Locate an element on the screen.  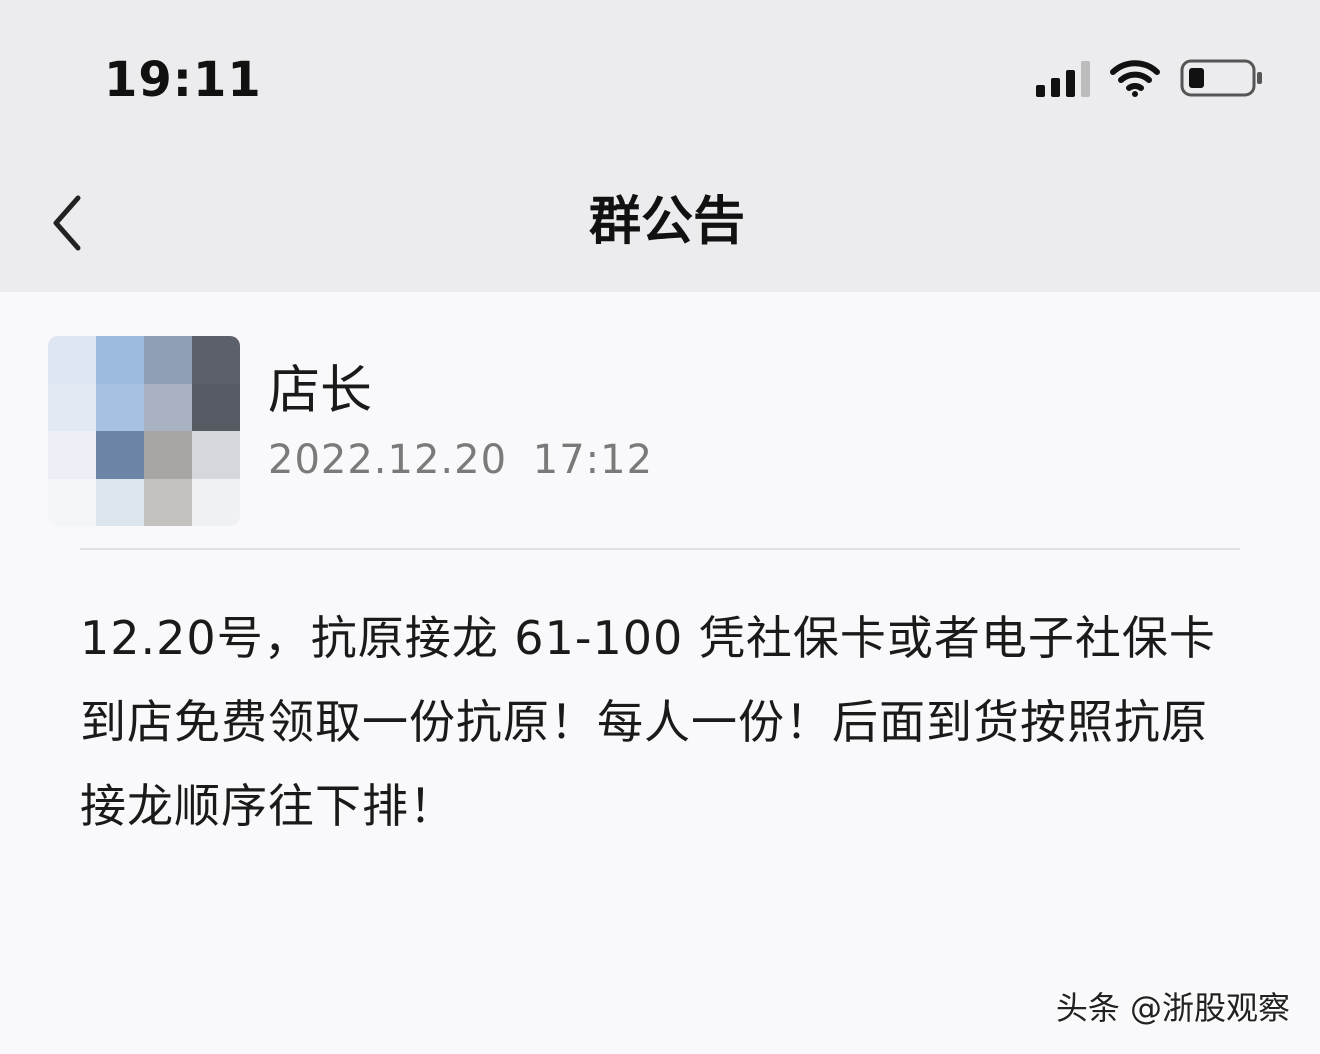
status-icons is located at coordinates (1150, 78).